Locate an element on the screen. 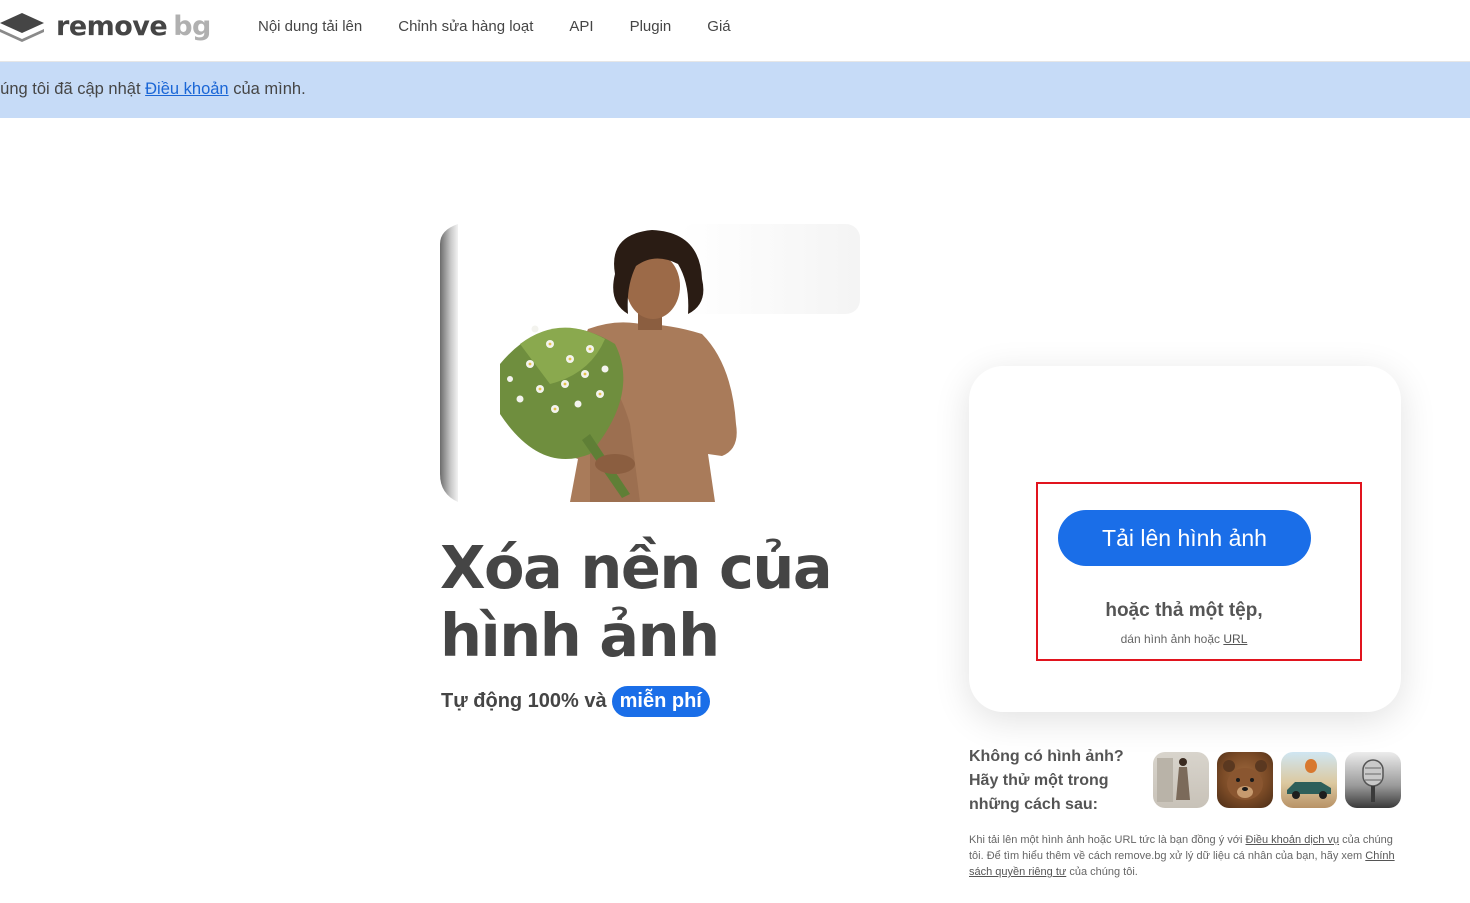 Image resolution: width=1470 pixels, height=903 pixels. hero-image is located at coordinates (650, 363).